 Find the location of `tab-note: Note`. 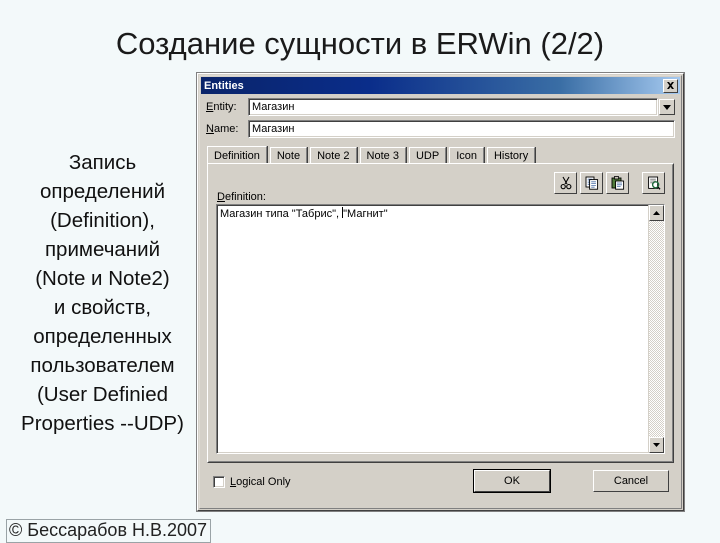

tab-note: Note is located at coordinates (288, 155).